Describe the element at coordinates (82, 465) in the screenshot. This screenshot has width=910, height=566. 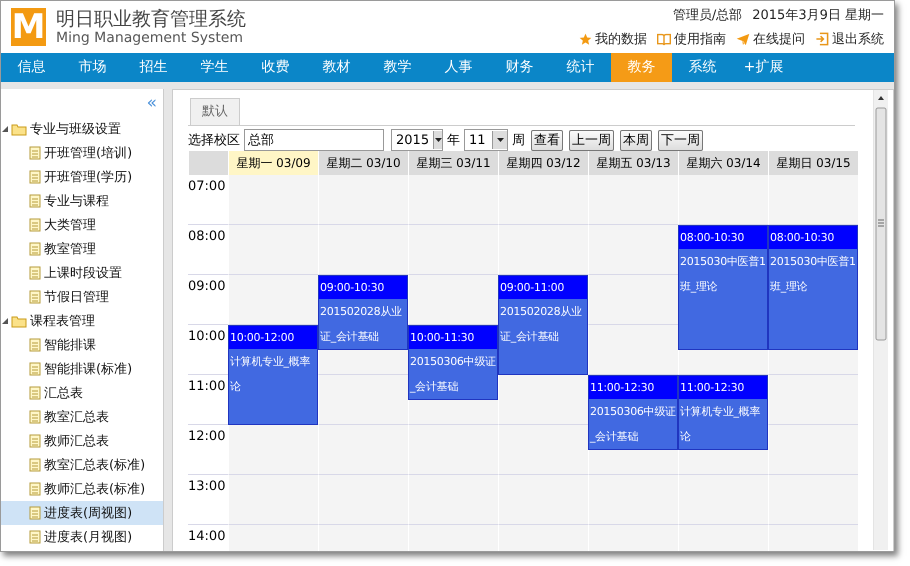
I see `tree-item: 教室汇总表(标准)` at that location.